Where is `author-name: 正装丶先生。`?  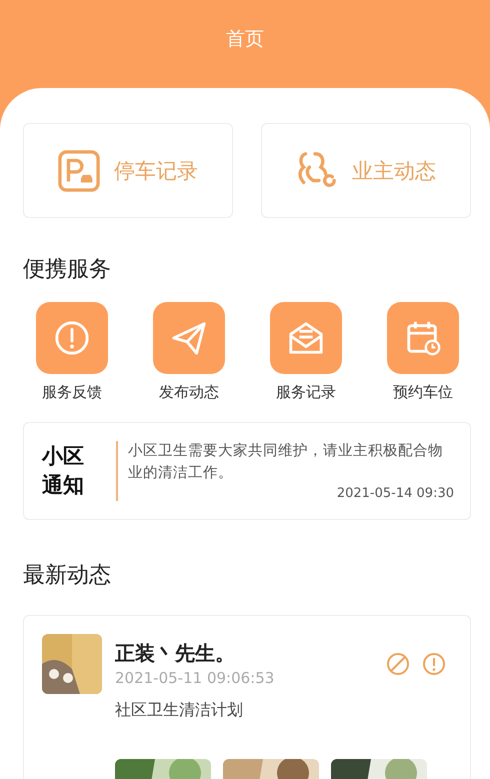
author-name: 正装丶先生。 is located at coordinates (175, 653).